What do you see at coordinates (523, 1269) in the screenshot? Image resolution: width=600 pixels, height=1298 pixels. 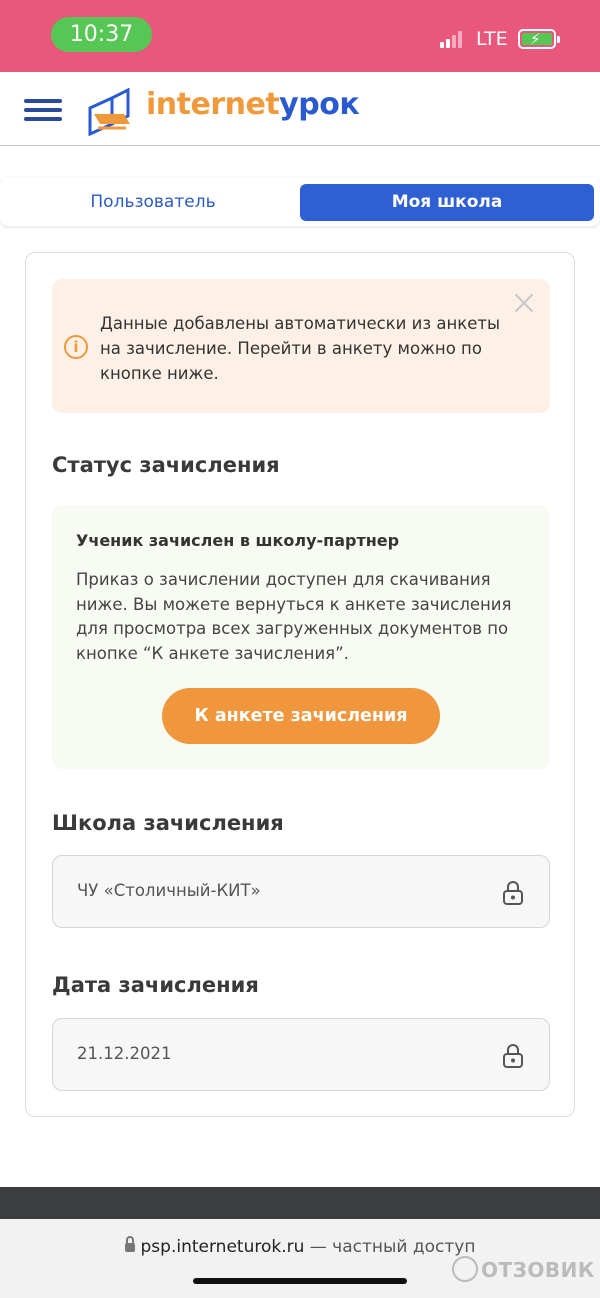 I see `watermark: ОТЗОВИК` at bounding box center [523, 1269].